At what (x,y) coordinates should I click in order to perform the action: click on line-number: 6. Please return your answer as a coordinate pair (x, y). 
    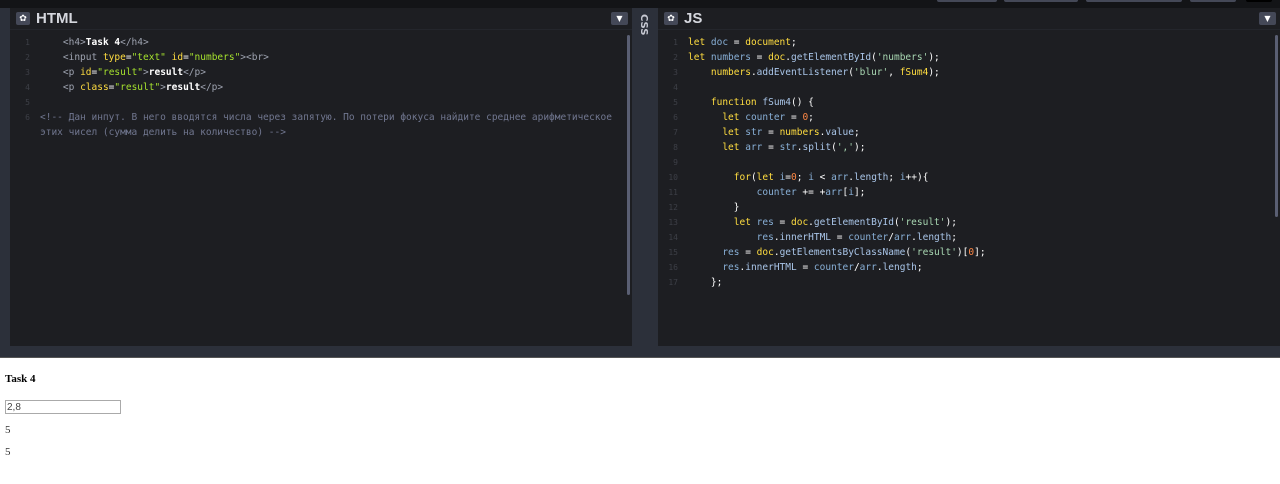
    Looking at the image, I should click on (27, 117).